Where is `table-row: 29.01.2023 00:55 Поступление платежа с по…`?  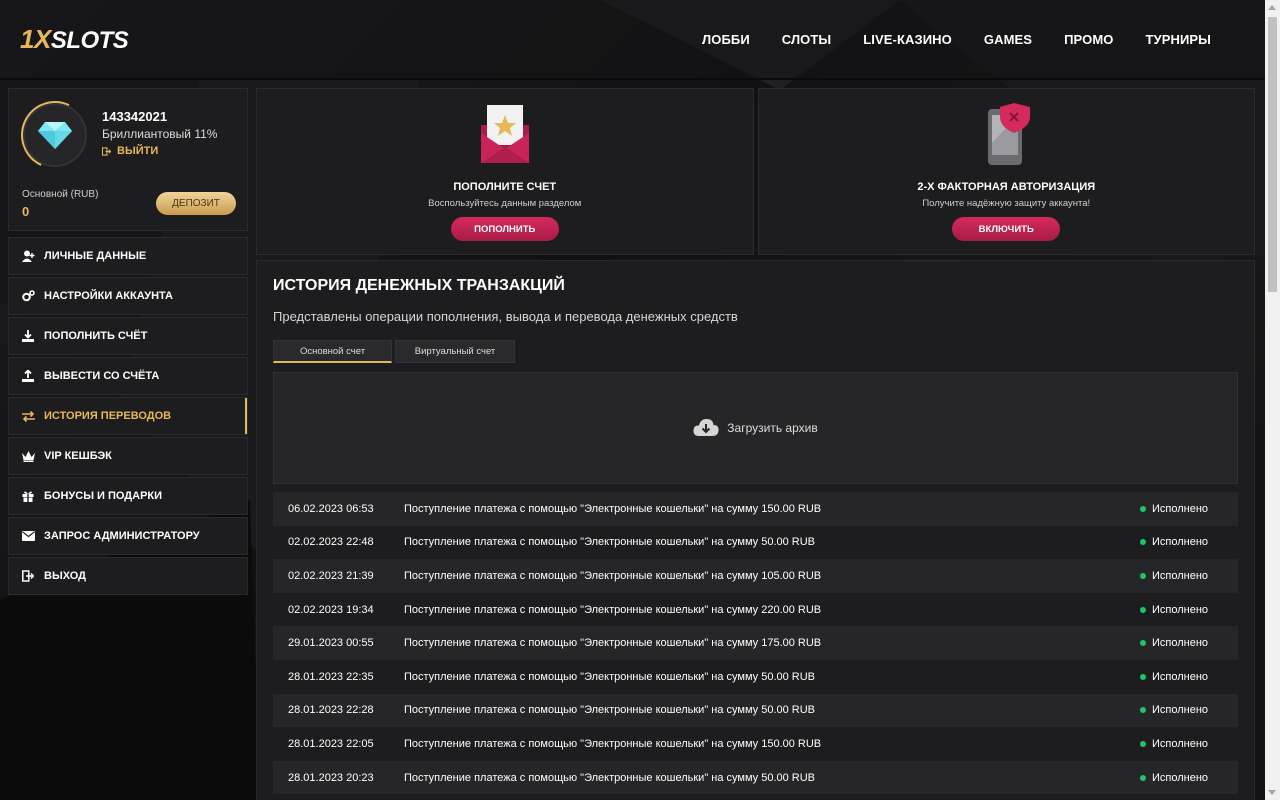
table-row: 29.01.2023 00:55 Поступление платежа с по… is located at coordinates (755, 643).